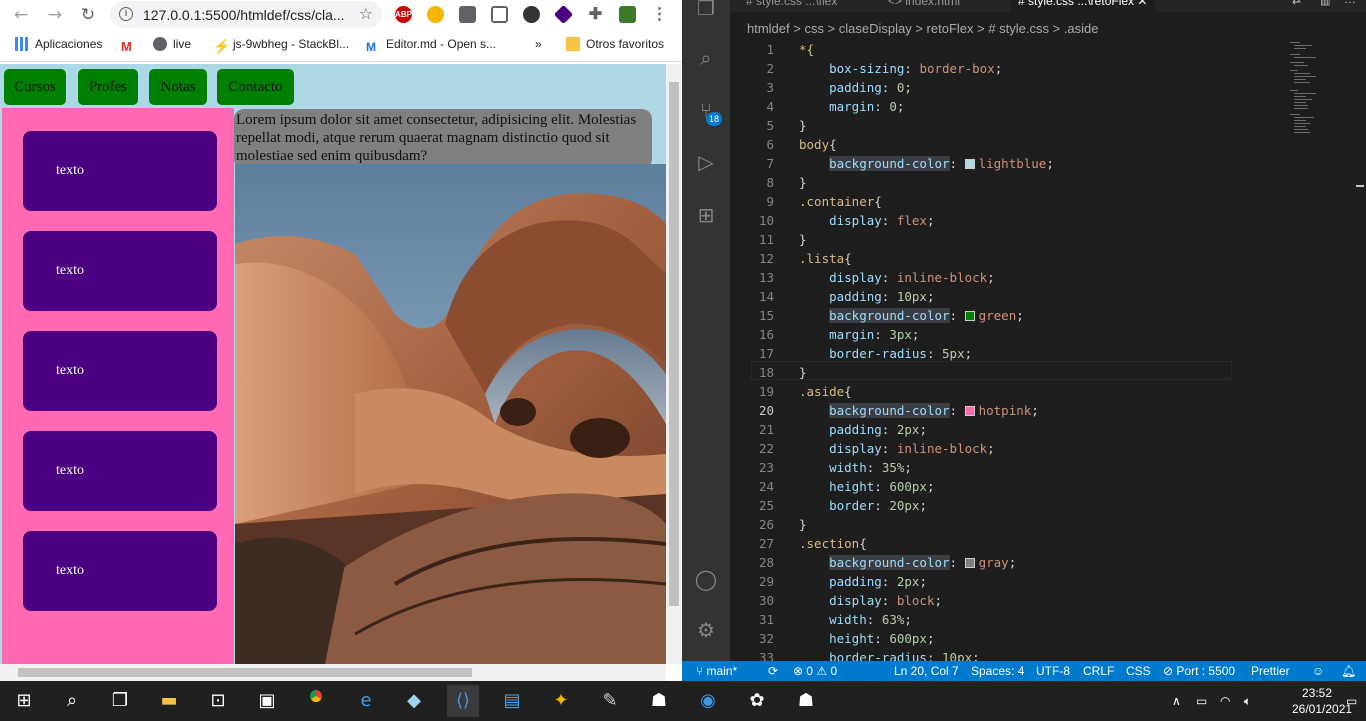 The height and width of the screenshot is (721, 1366). What do you see at coordinates (463, 701) in the screenshot?
I see `vscode-icon: ⟨⟩` at bounding box center [463, 701].